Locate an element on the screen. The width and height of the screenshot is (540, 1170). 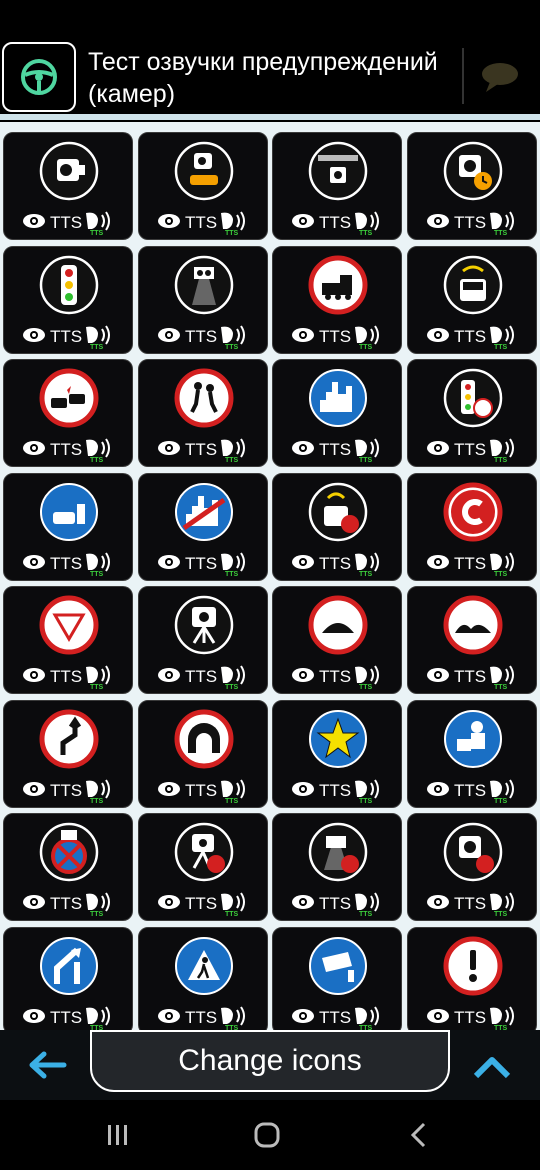
tile-speed-bump: TTS TTS is located at coordinates (337, 640).